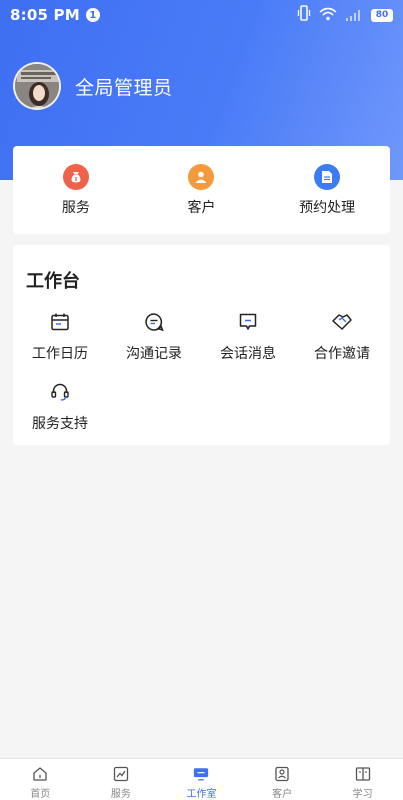 The height and width of the screenshot is (800, 403). Describe the element at coordinates (363, 774) in the screenshot. I see `book-icon` at that location.